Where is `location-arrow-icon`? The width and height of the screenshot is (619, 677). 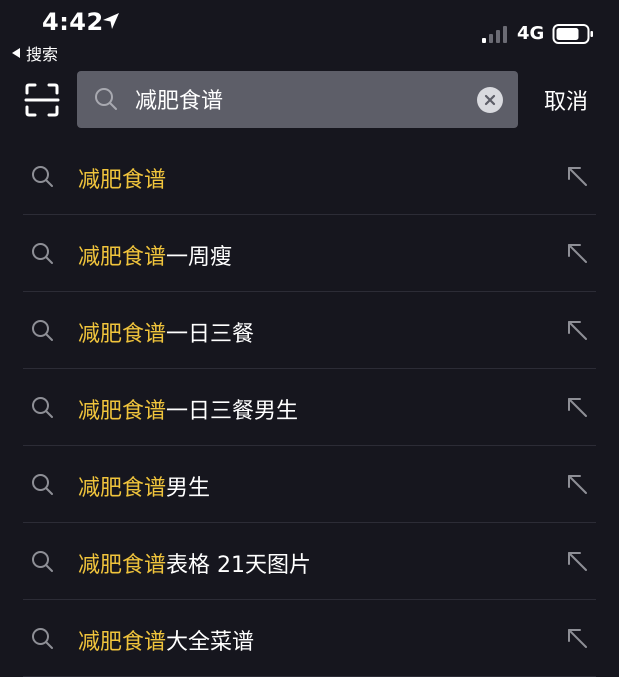
location-arrow-icon is located at coordinates (111, 21).